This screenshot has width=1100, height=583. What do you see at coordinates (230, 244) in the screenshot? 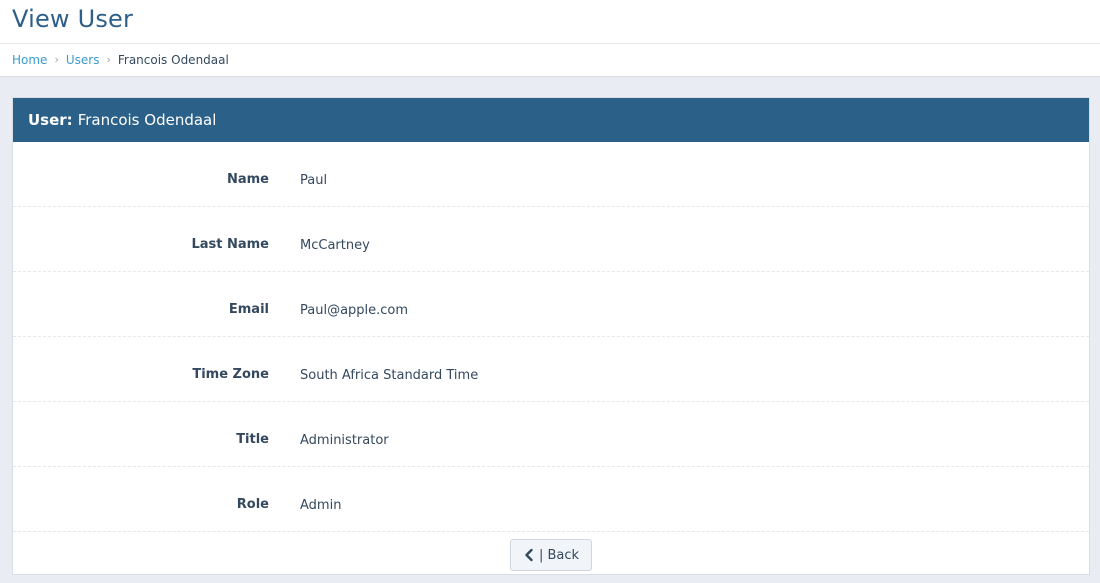
I see `field-label: Last Name` at bounding box center [230, 244].